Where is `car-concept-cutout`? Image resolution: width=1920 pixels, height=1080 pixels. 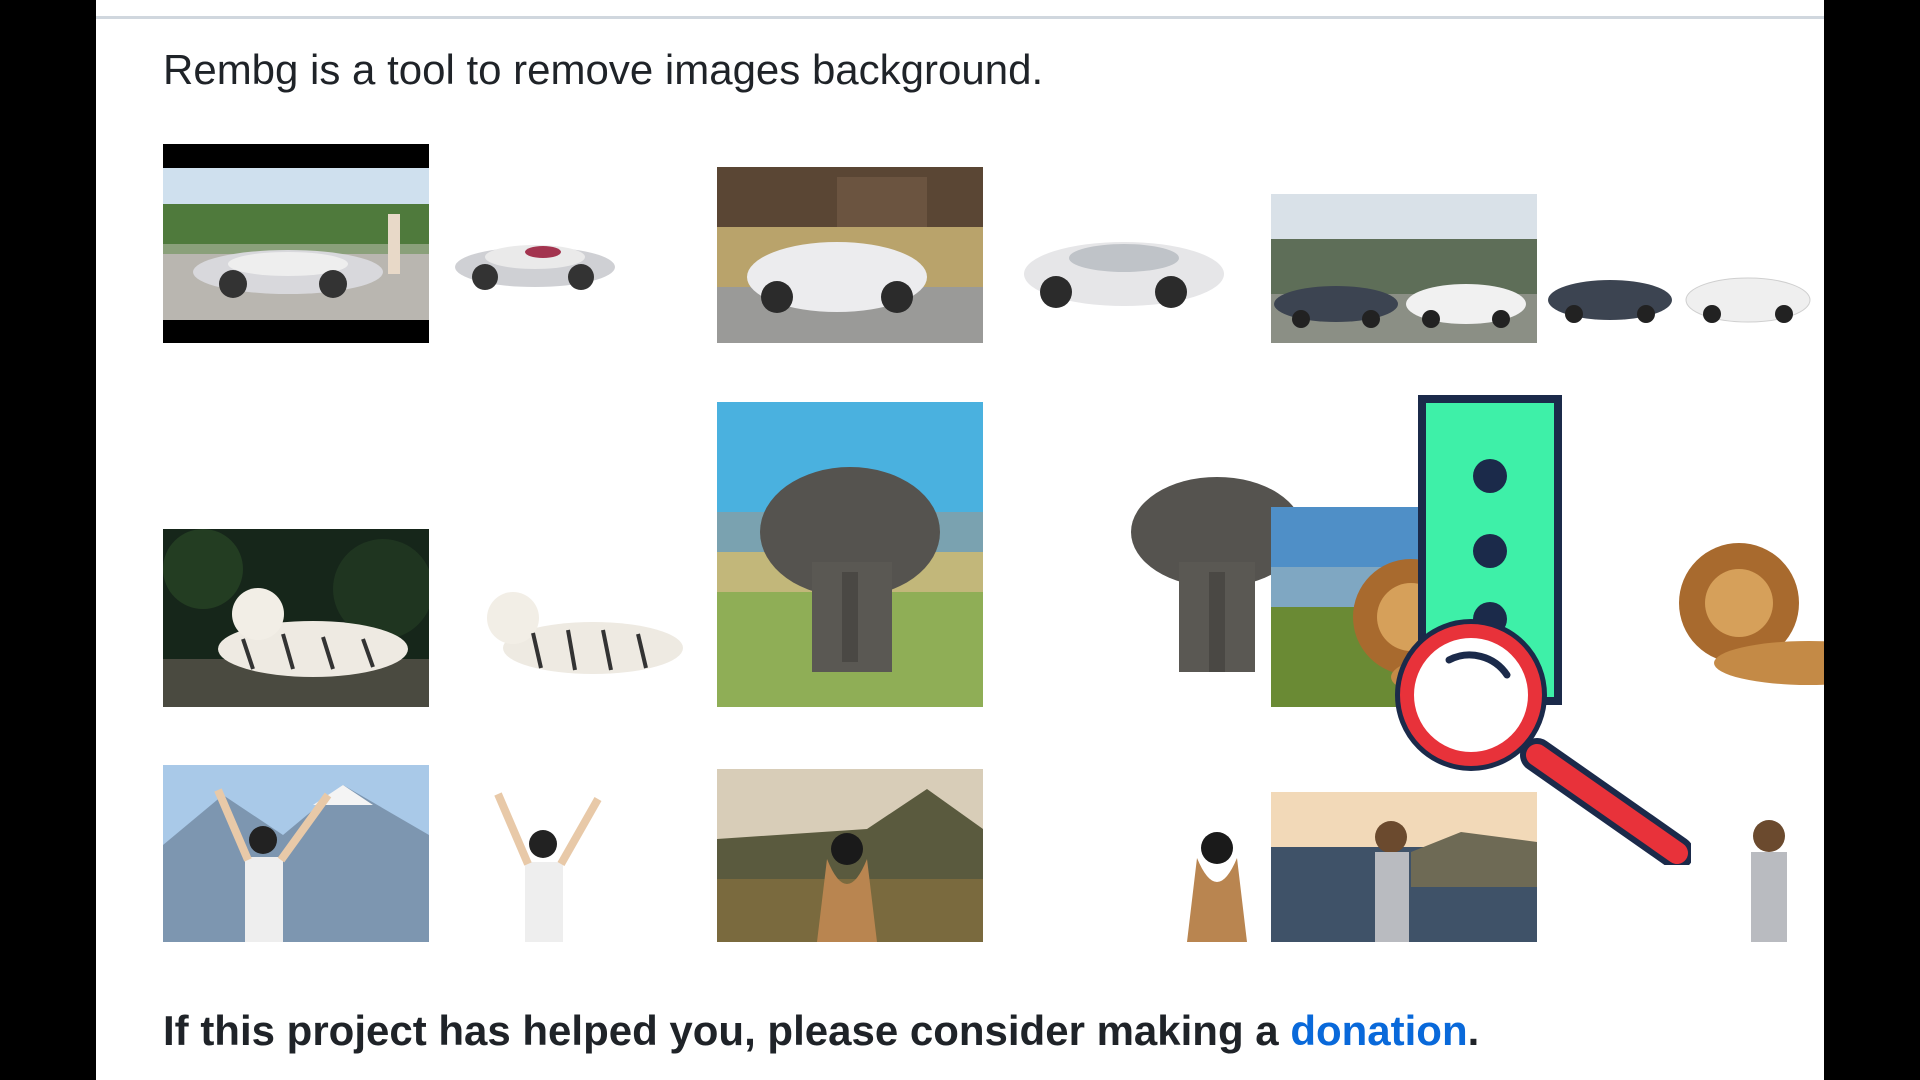 car-concept-cutout is located at coordinates (535, 262).